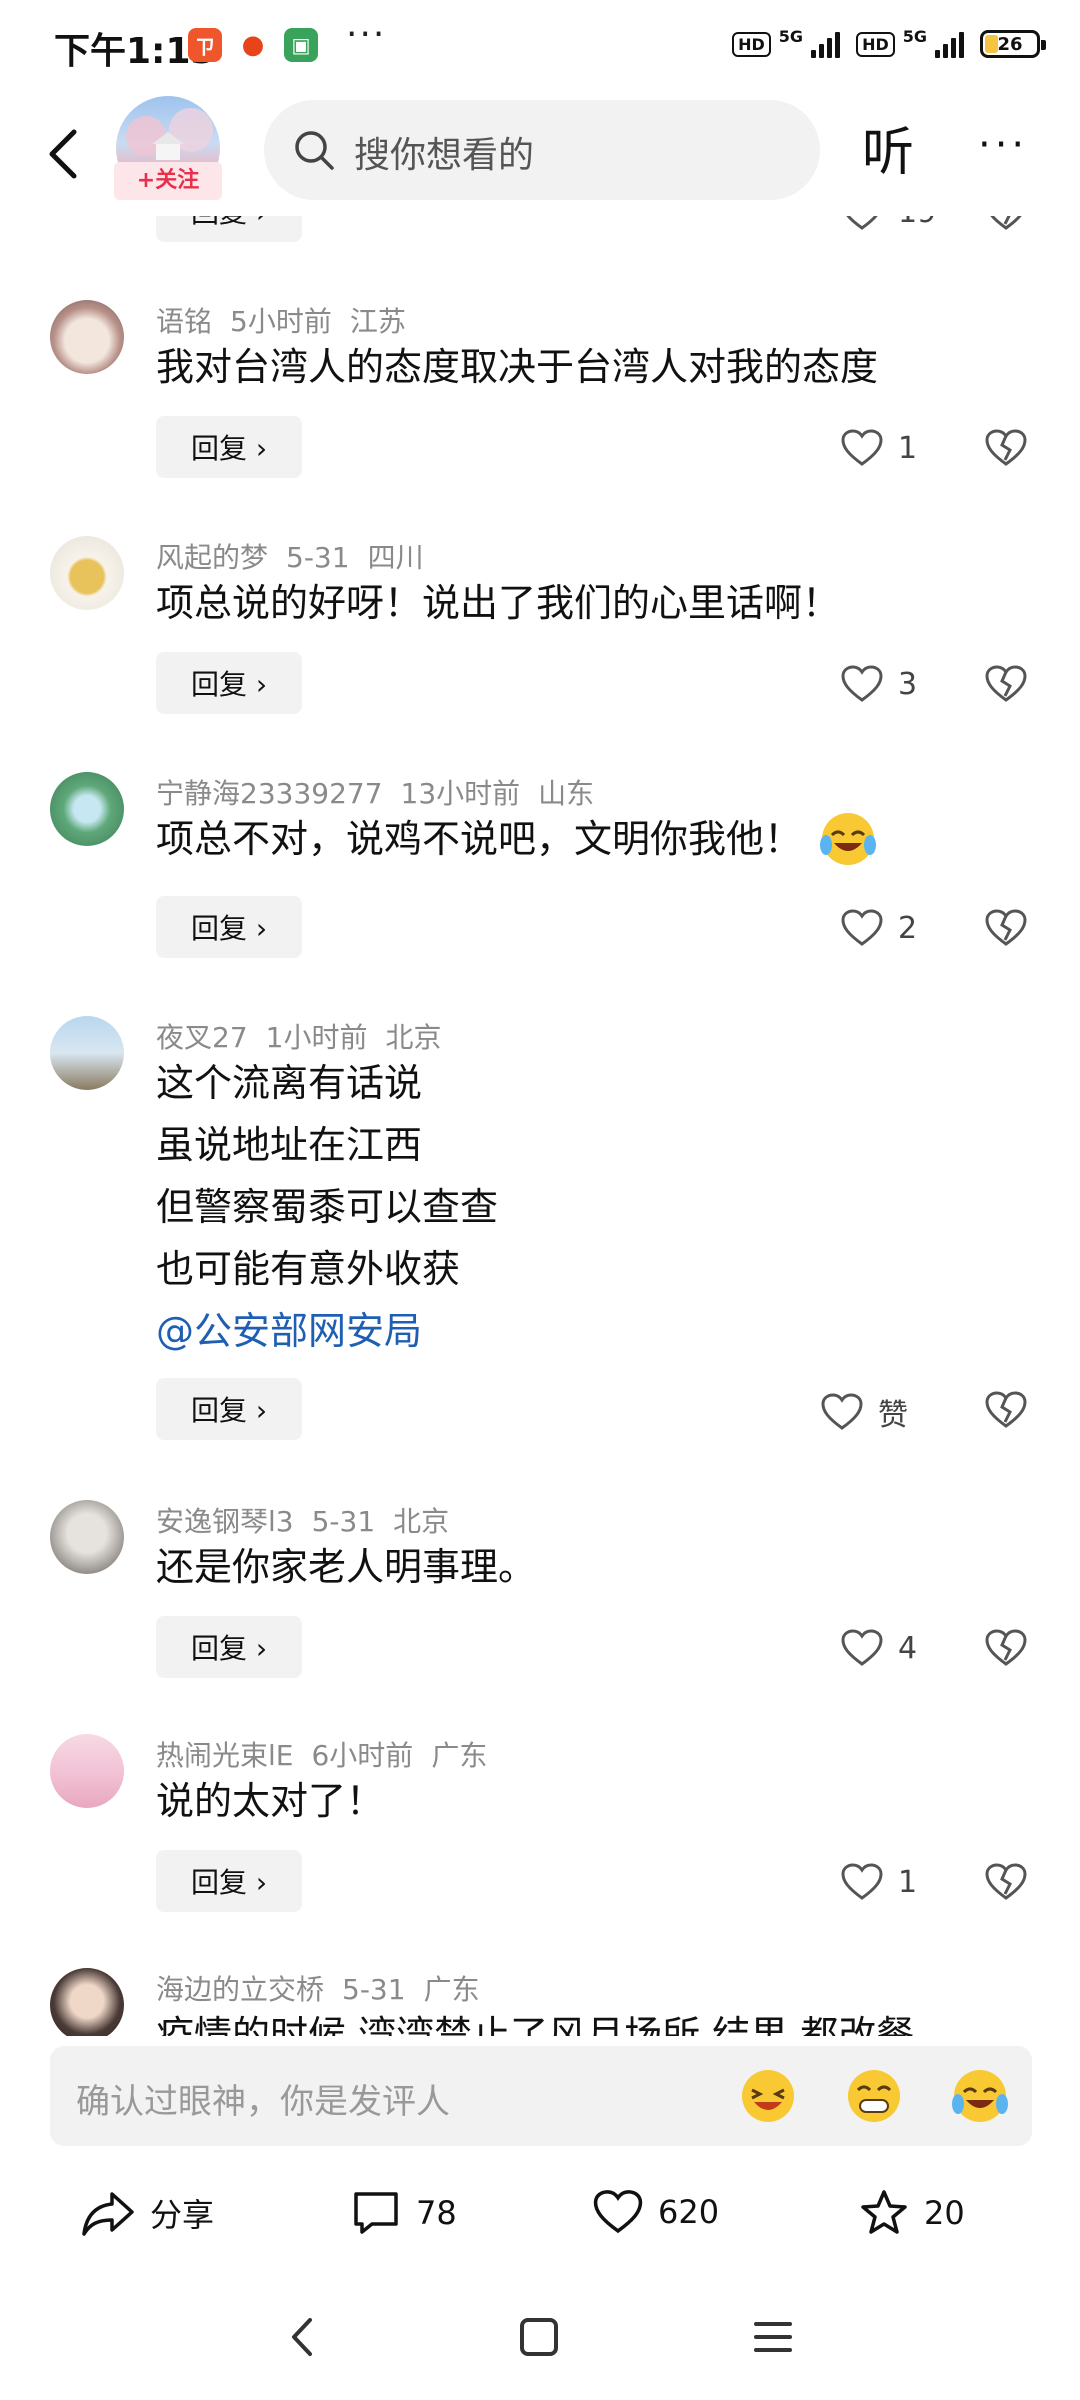 This screenshot has height=2400, width=1080. What do you see at coordinates (314, 150) in the screenshot?
I see `search-icon` at bounding box center [314, 150].